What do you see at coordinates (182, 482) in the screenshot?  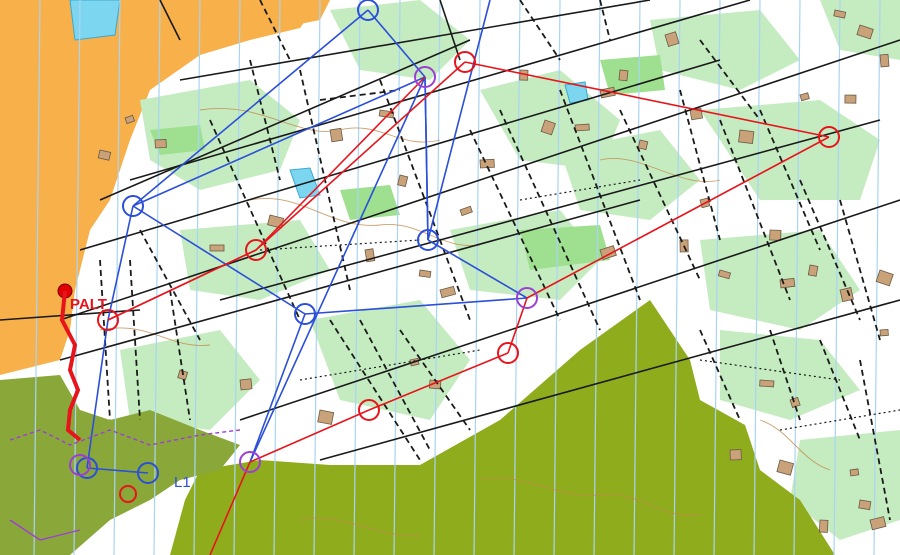 I see `leg-label: L1` at bounding box center [182, 482].